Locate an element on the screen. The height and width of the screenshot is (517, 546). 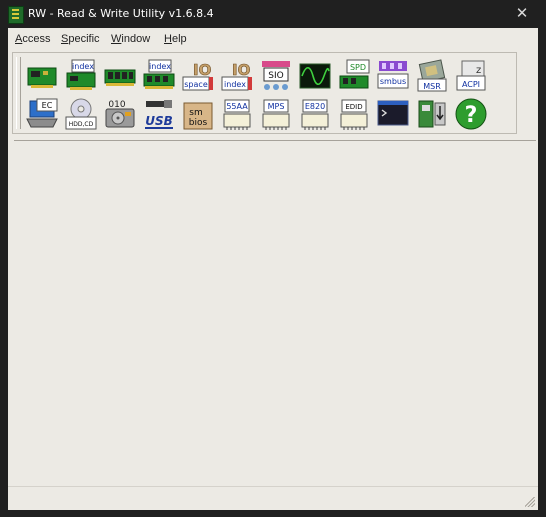
command-window-button is located at coordinates (393, 114).